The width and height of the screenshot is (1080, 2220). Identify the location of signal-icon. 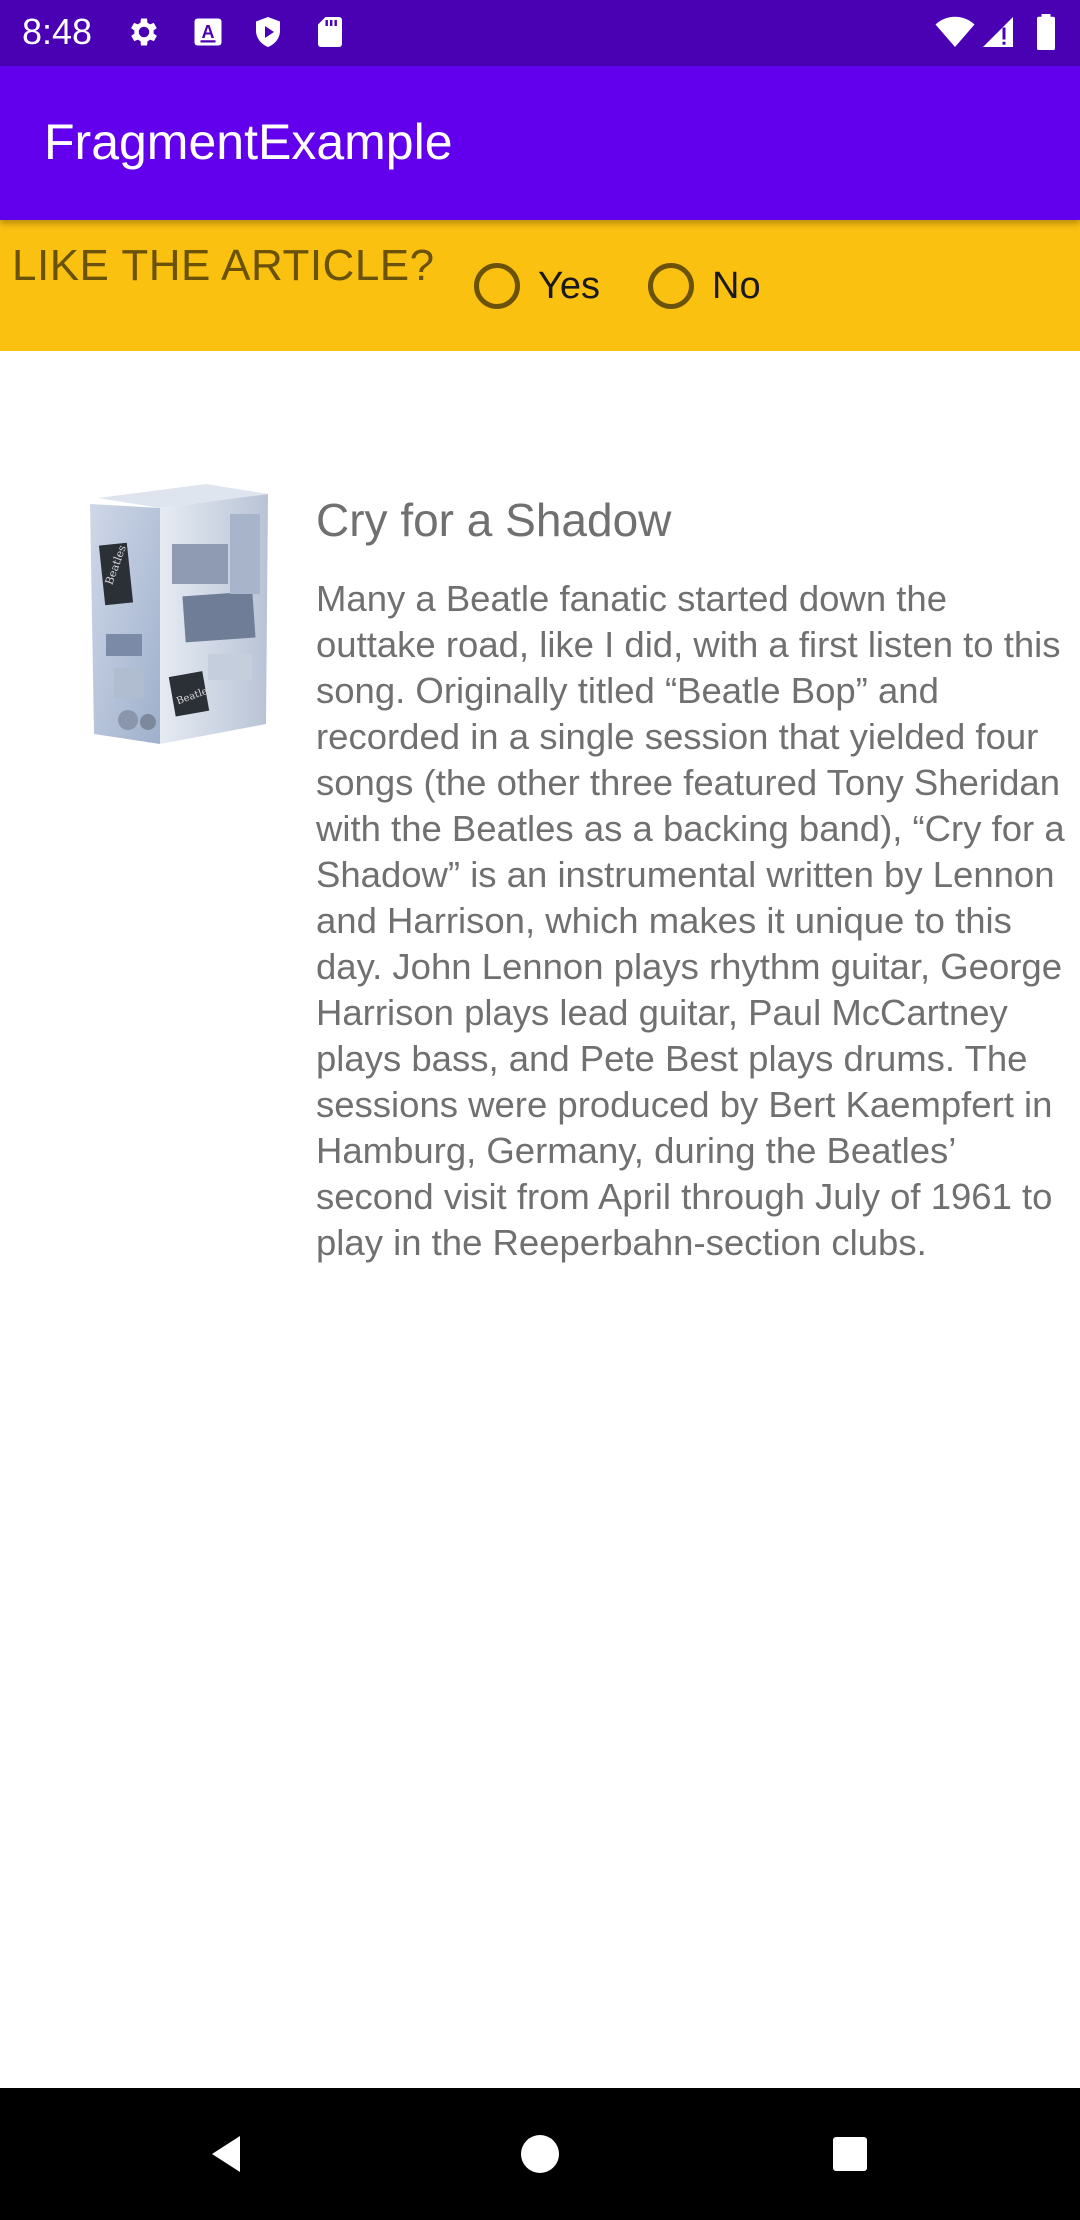
(998, 32).